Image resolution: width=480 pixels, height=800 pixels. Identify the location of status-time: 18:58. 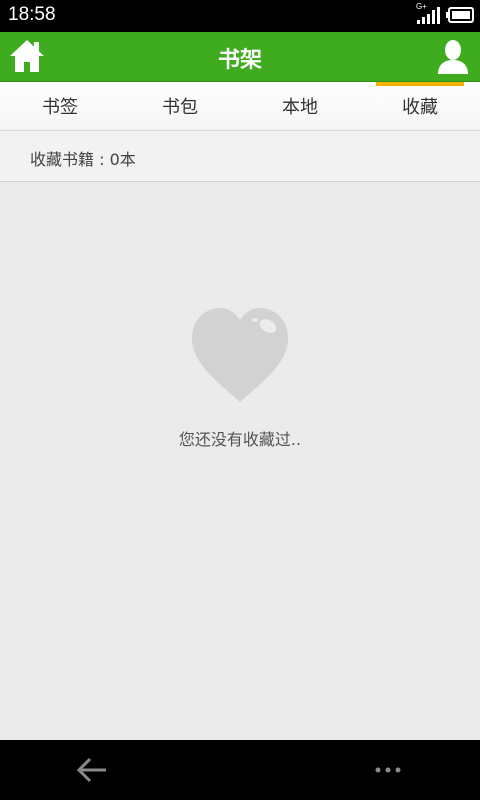
(32, 14).